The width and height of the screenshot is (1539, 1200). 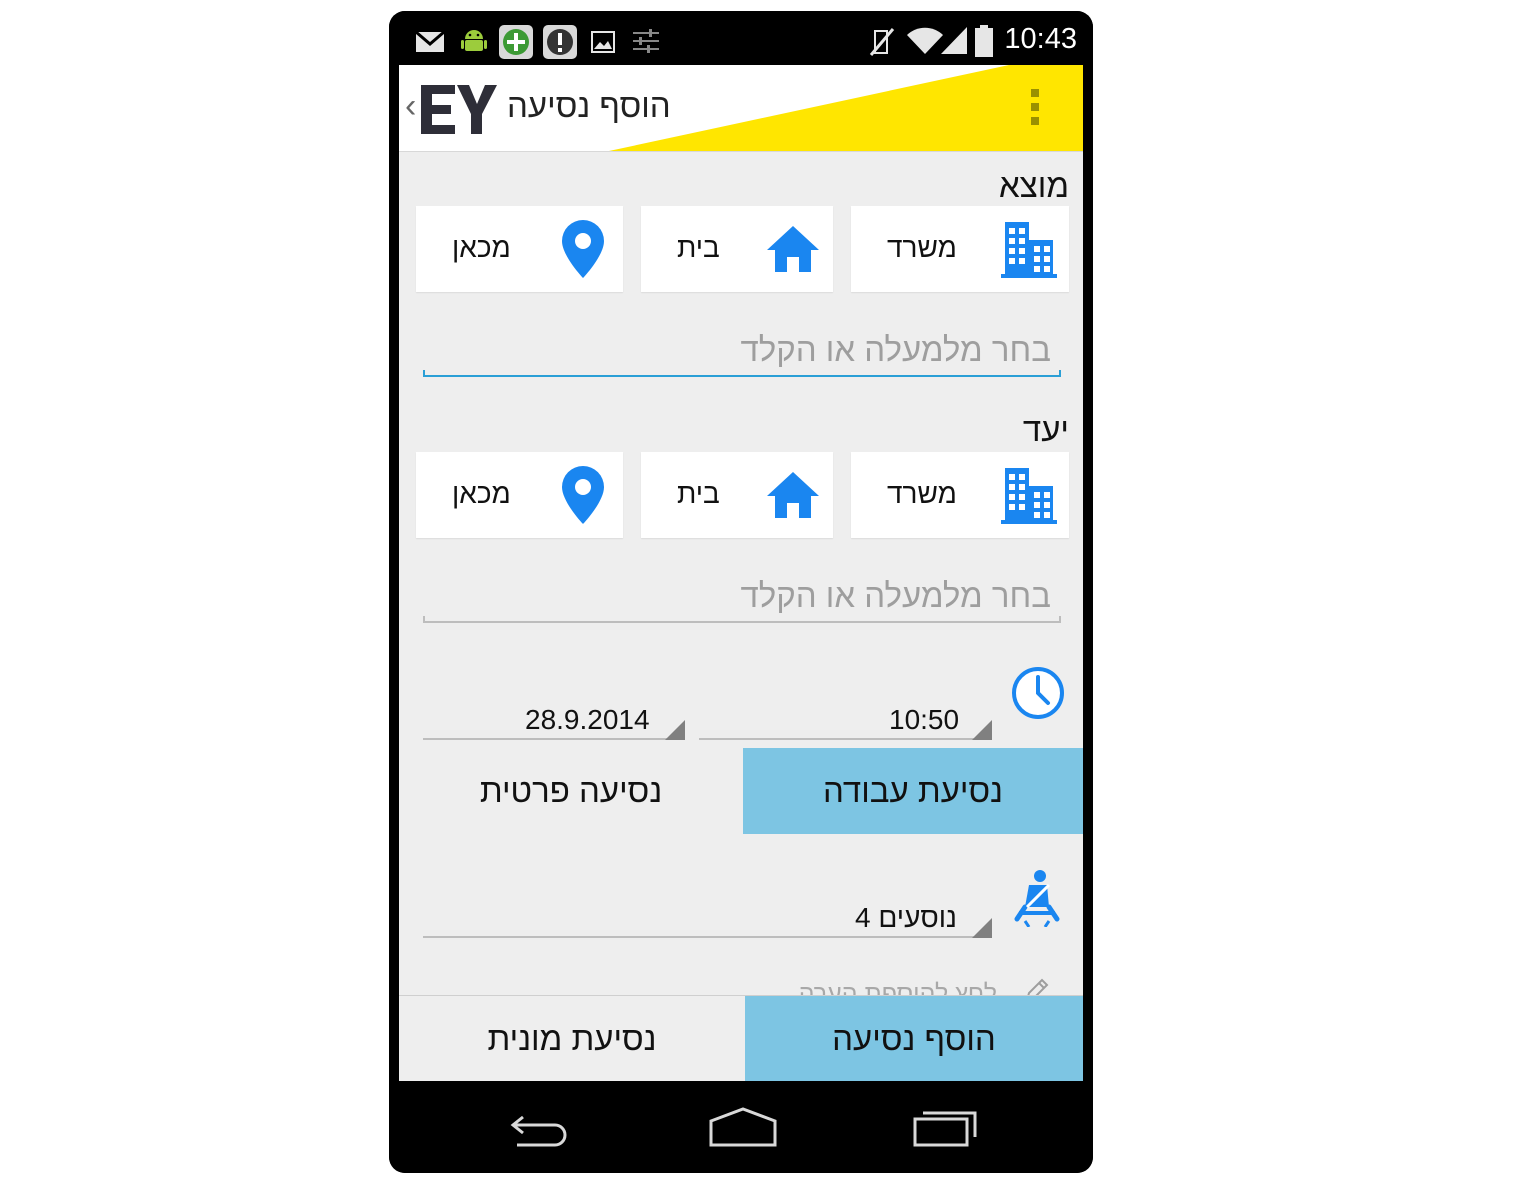 I want to click on home-nav-icon, so click(x=743, y=1127).